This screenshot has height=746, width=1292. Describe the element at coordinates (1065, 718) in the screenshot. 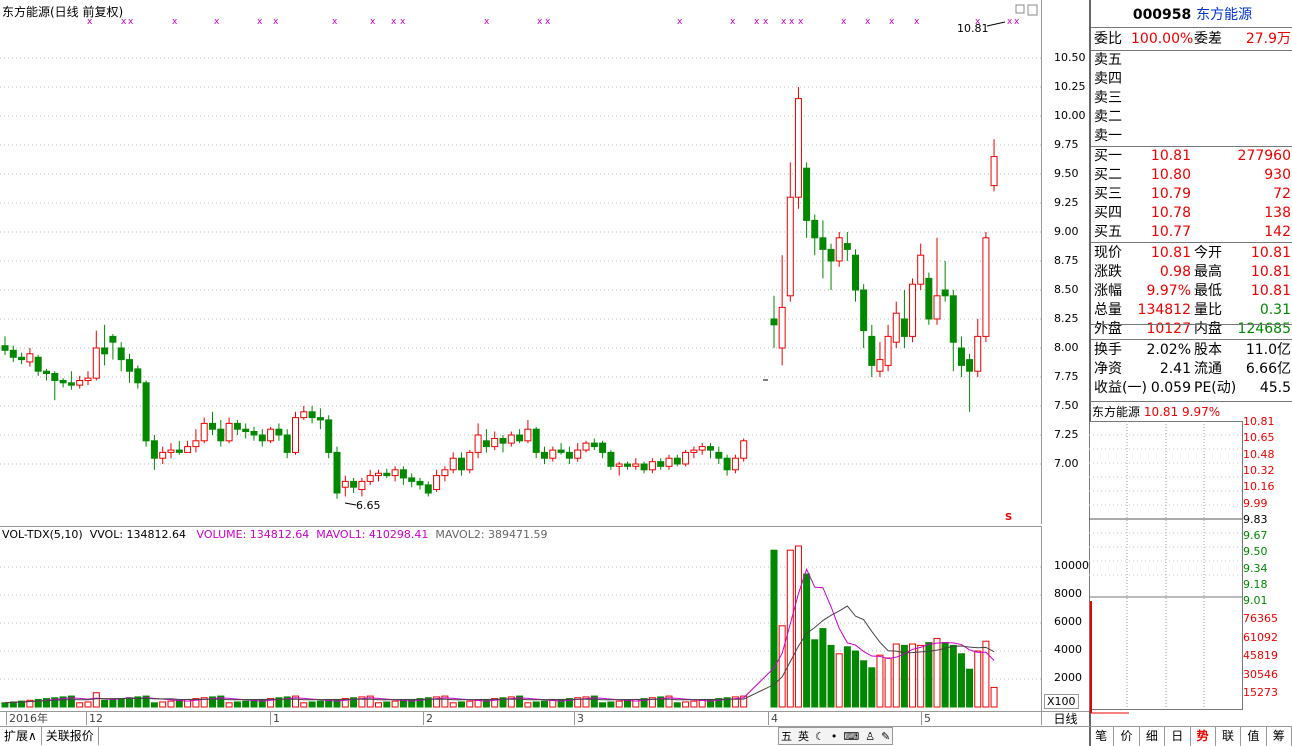

I see `period-selector: 日线` at that location.